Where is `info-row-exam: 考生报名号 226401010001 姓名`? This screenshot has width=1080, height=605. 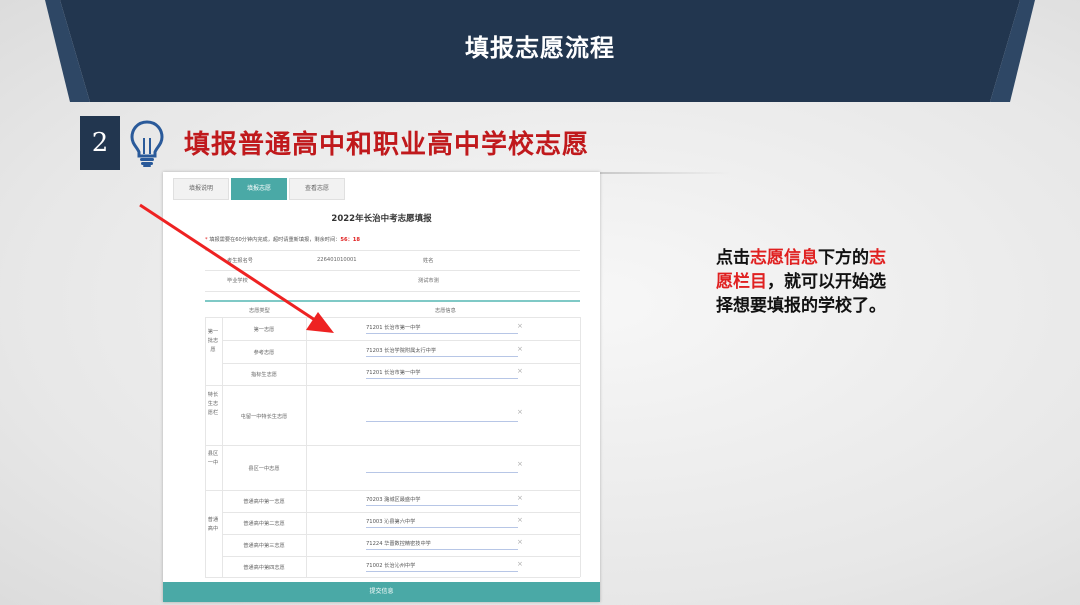
info-row-exam: 考生报名号 226401010001 姓名 is located at coordinates (392, 260).